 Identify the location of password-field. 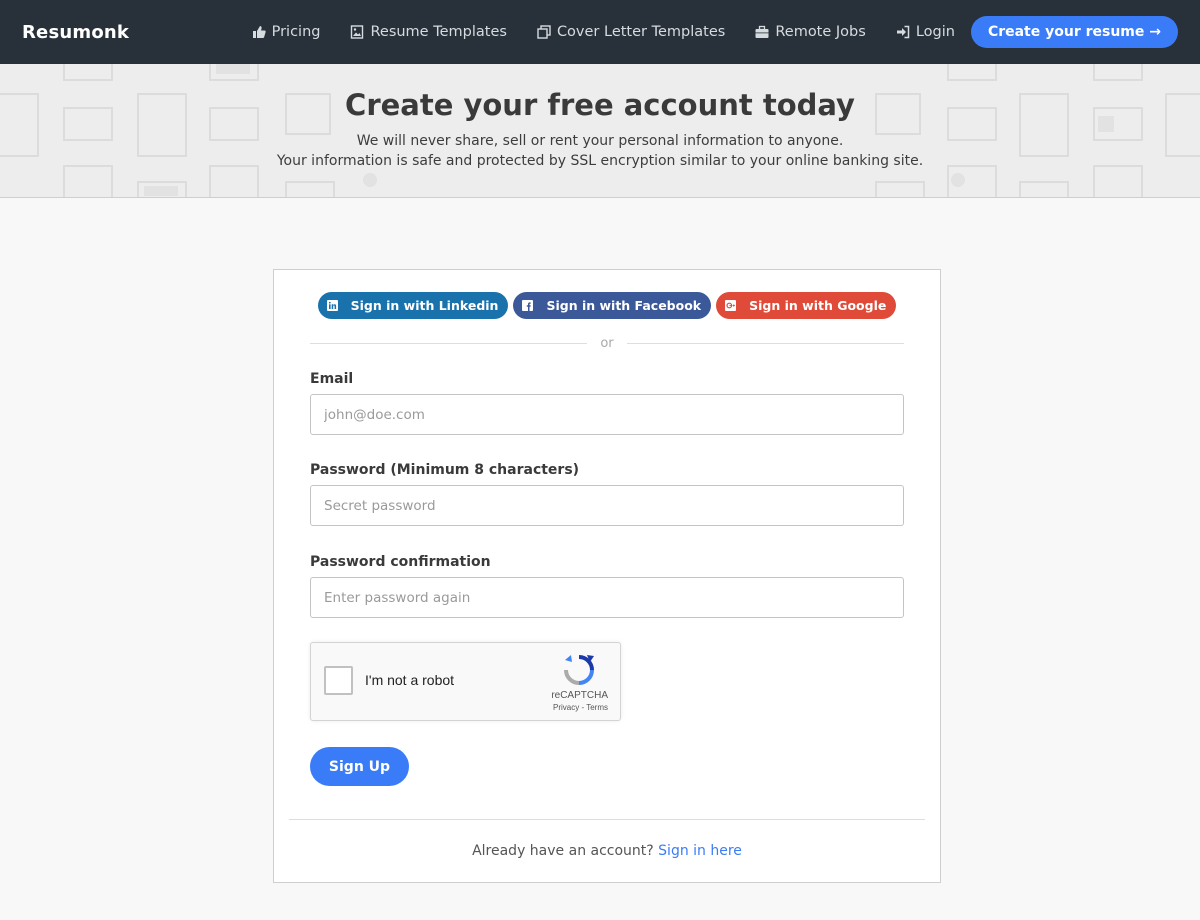
(607, 505).